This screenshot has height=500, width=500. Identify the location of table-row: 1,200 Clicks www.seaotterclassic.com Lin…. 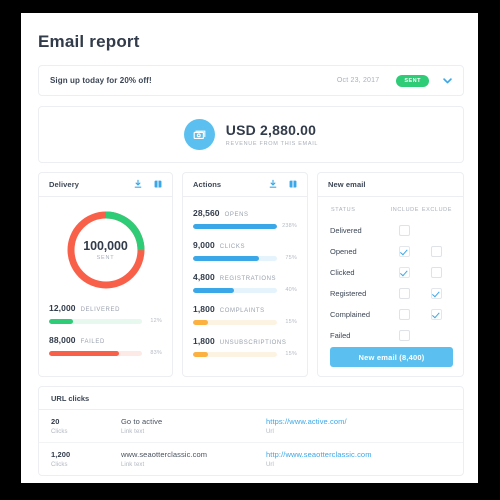
(251, 459).